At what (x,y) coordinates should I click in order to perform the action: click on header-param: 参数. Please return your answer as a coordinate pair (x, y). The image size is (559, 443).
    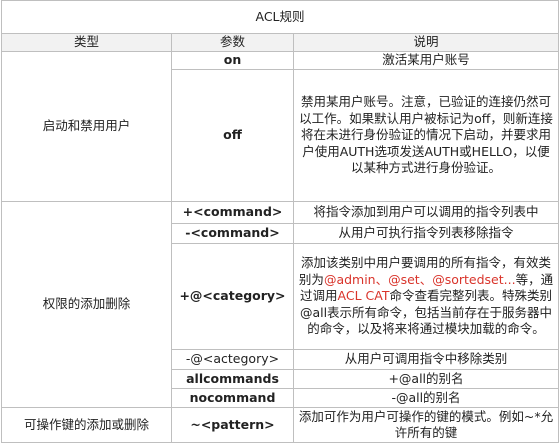
    Looking at the image, I should click on (232, 42).